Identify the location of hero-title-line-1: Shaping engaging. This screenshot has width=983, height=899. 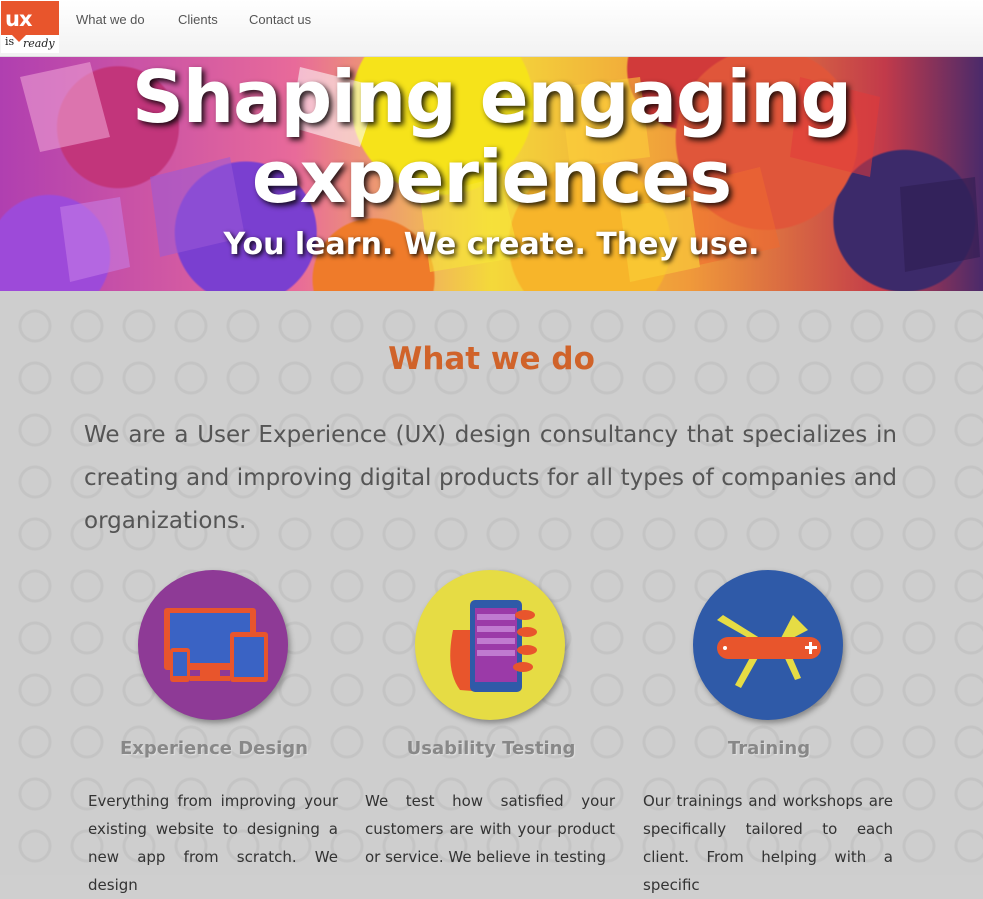
(491, 98).